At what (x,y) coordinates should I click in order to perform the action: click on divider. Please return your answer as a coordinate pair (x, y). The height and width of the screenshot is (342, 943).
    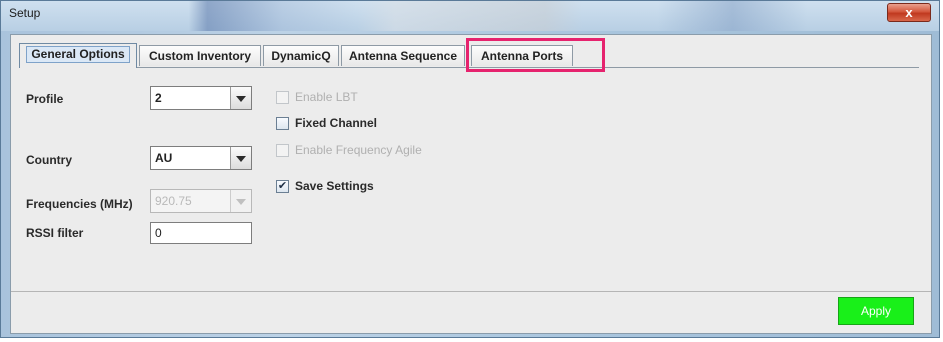
    Looking at the image, I should click on (471, 291).